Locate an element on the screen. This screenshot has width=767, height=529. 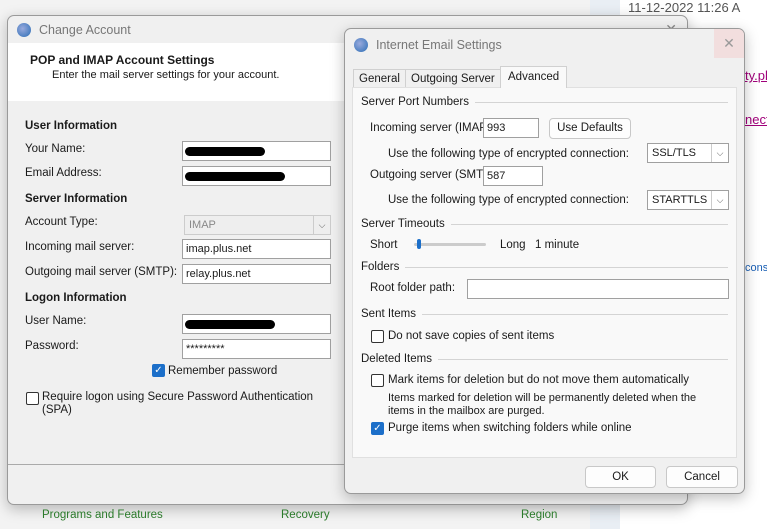
smtp-port-input: 587 is located at coordinates (513, 176).